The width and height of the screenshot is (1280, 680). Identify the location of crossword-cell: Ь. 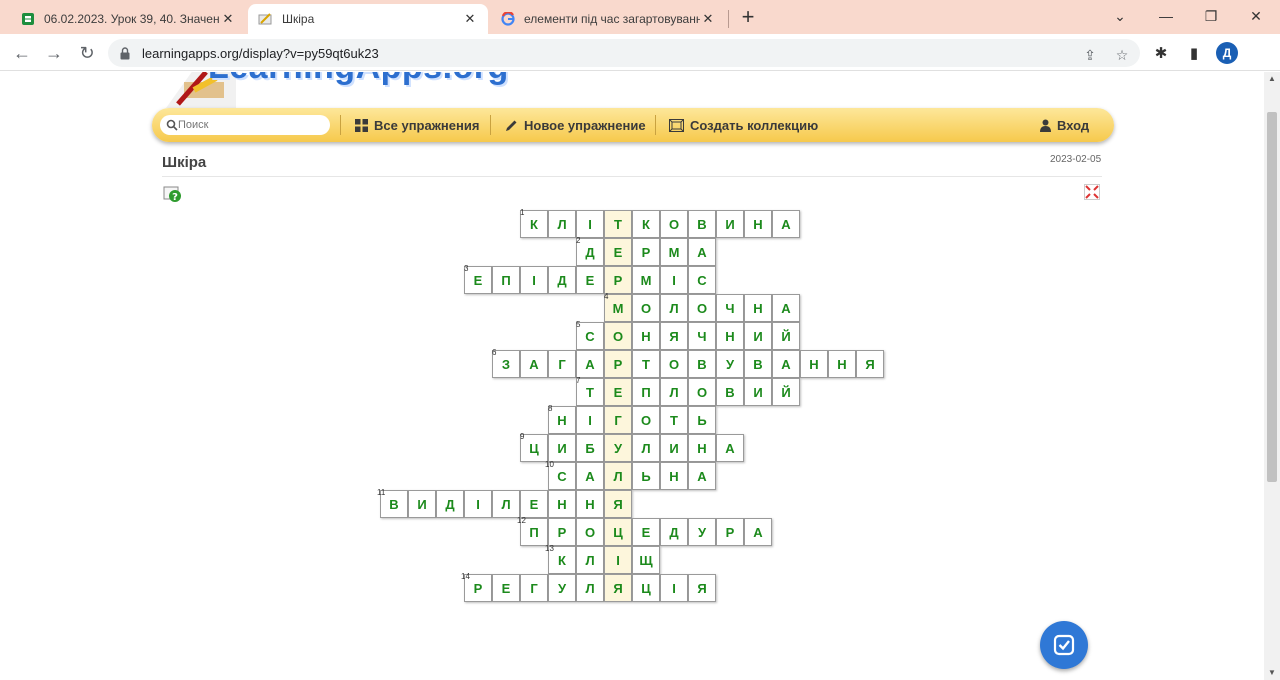
(702, 420).